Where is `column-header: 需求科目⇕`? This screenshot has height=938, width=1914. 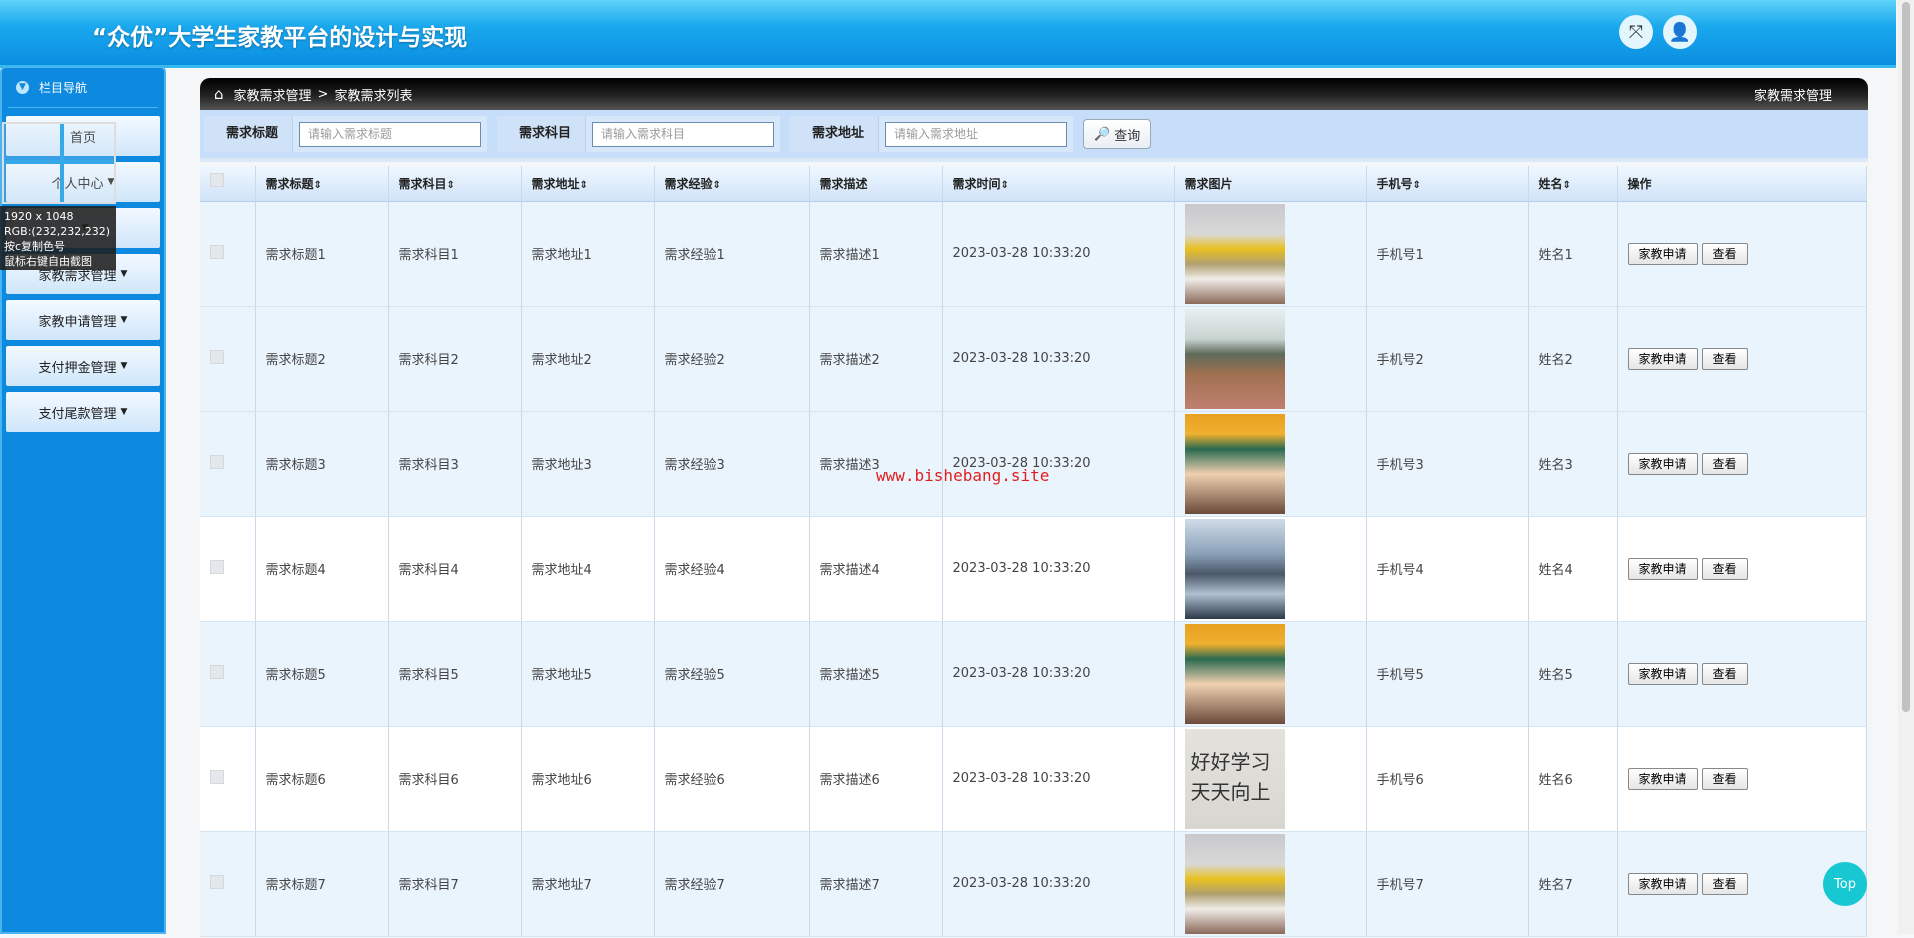 column-header: 需求科目⇕ is located at coordinates (455, 184).